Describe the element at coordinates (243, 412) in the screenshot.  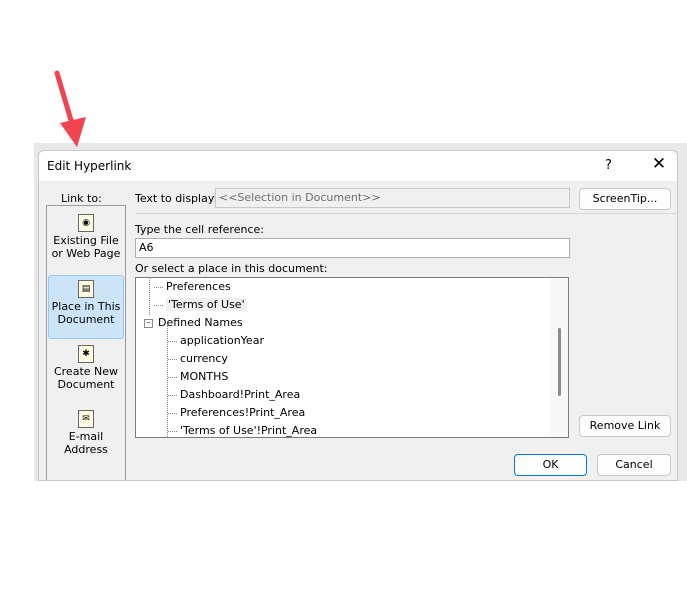
I see `tree-item-label: Preferences!Print_Area` at that location.